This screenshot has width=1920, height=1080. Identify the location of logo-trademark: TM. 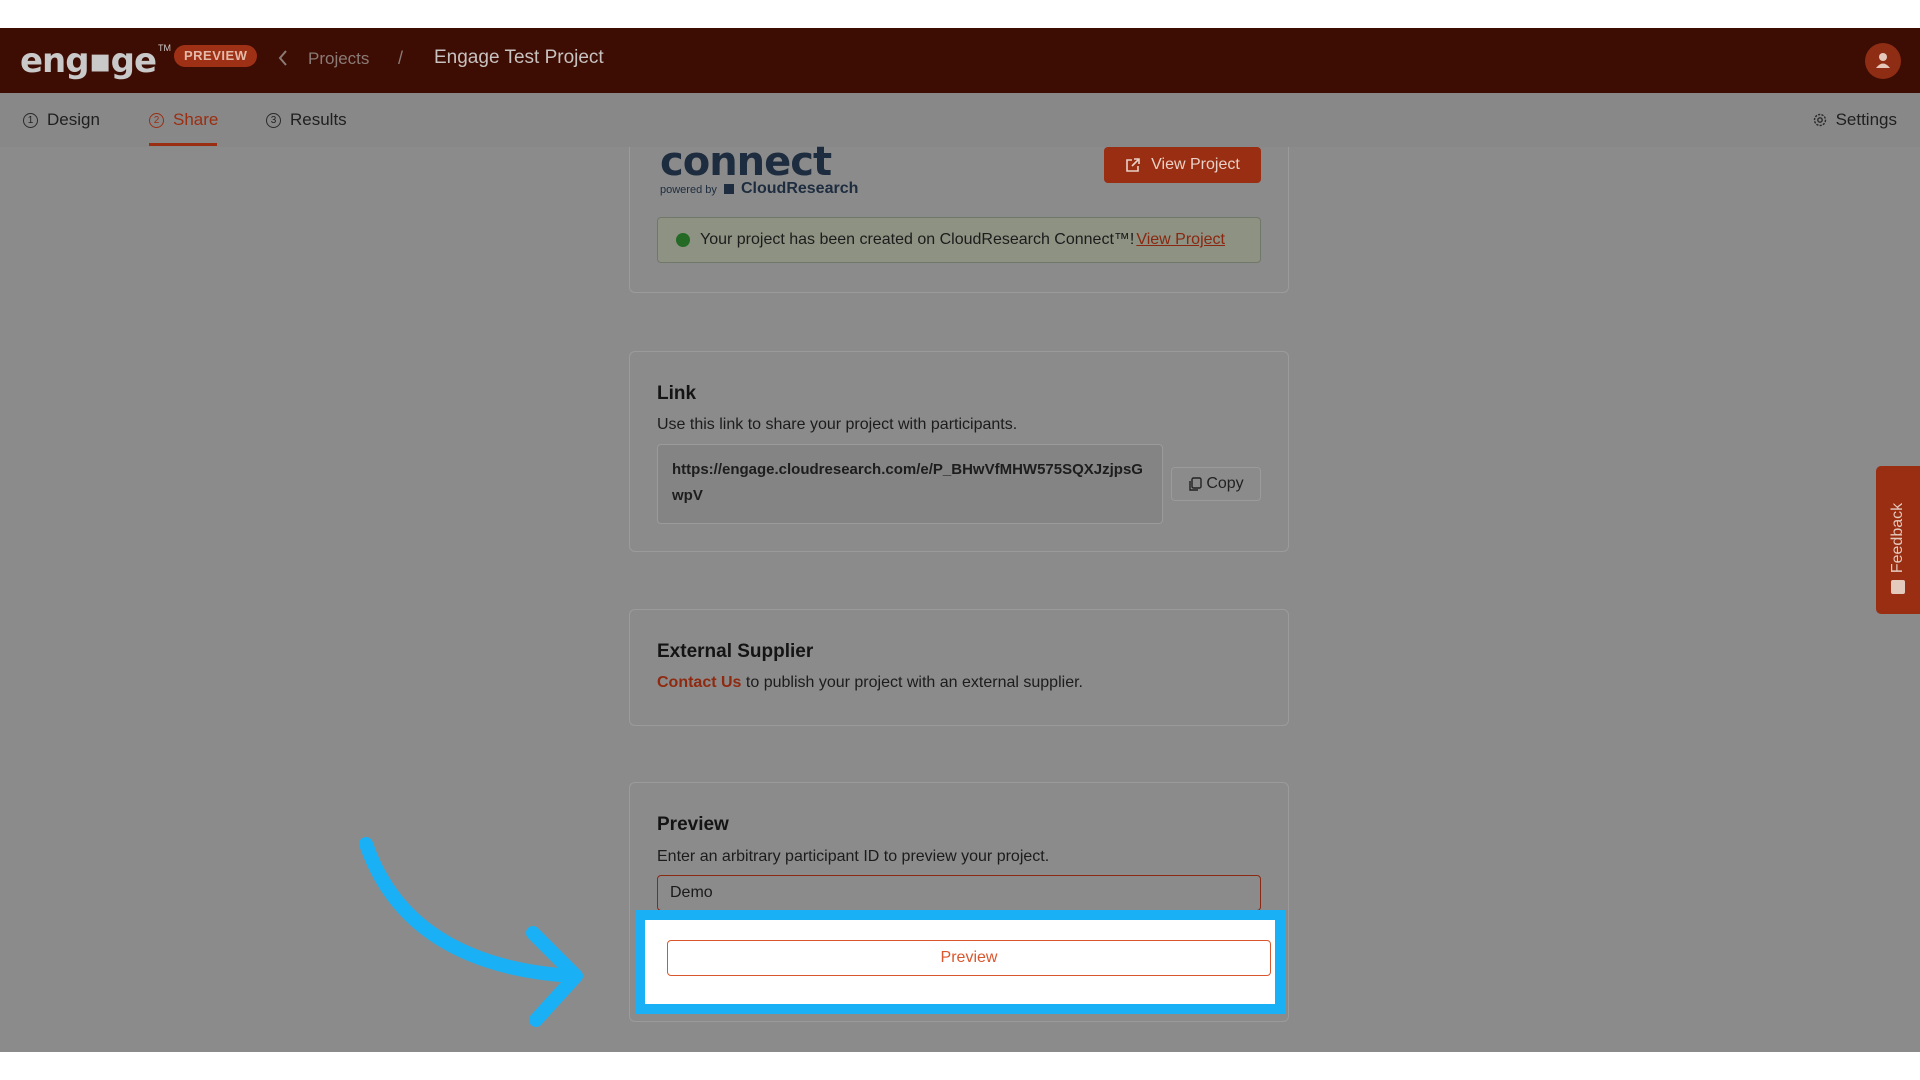
(165, 48).